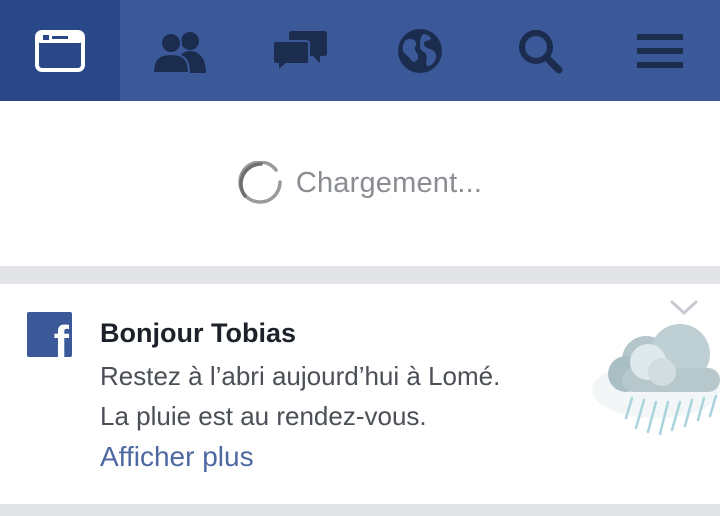 Image resolution: width=720 pixels, height=516 pixels. I want to click on news-feed-icon, so click(60, 50).